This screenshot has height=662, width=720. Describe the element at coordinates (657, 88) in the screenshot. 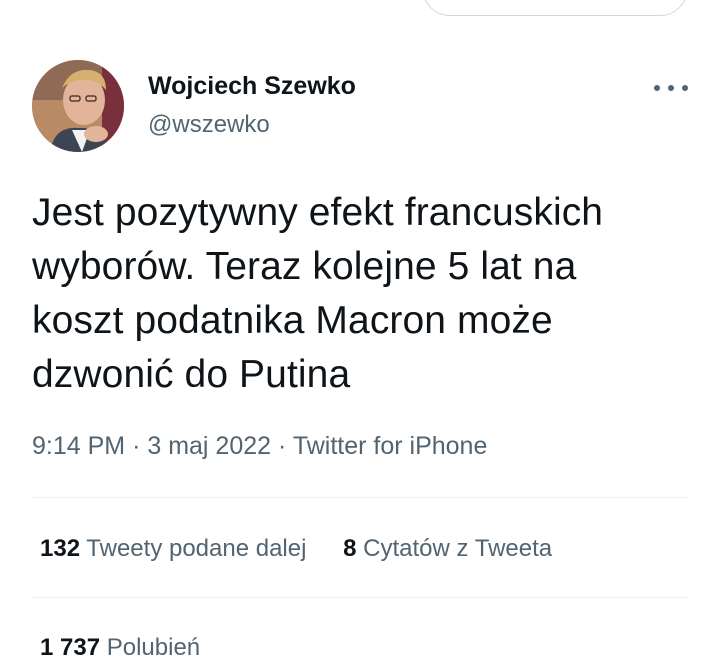

I see `more-horizontal-icon` at that location.